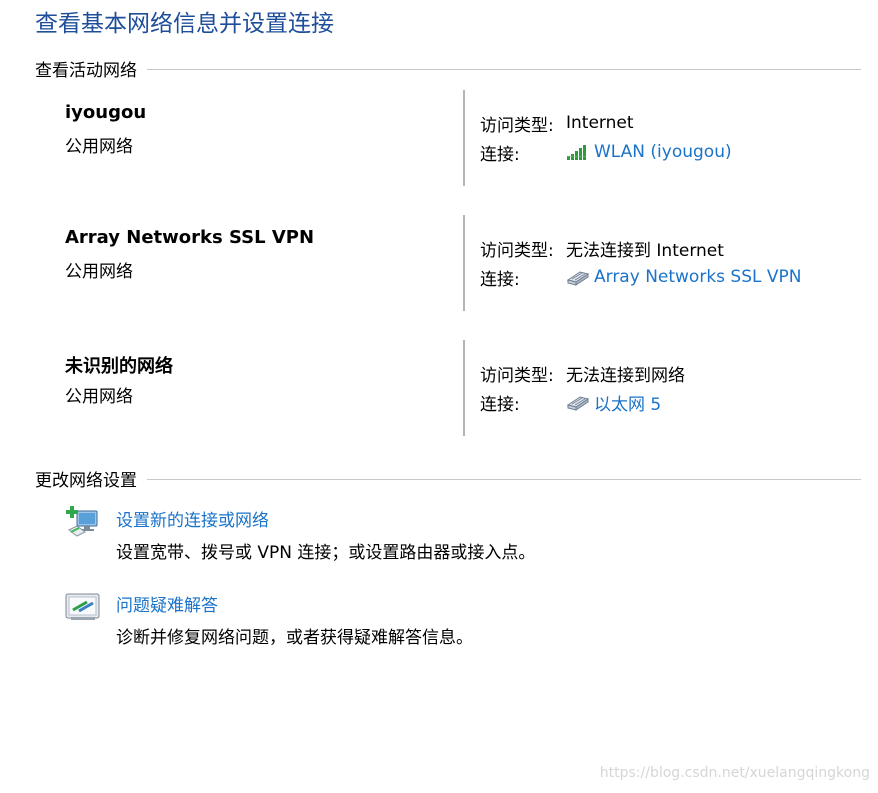 This screenshot has height=793, width=878. Describe the element at coordinates (627, 402) in the screenshot. I see `connection-link: 以太网 5` at that location.